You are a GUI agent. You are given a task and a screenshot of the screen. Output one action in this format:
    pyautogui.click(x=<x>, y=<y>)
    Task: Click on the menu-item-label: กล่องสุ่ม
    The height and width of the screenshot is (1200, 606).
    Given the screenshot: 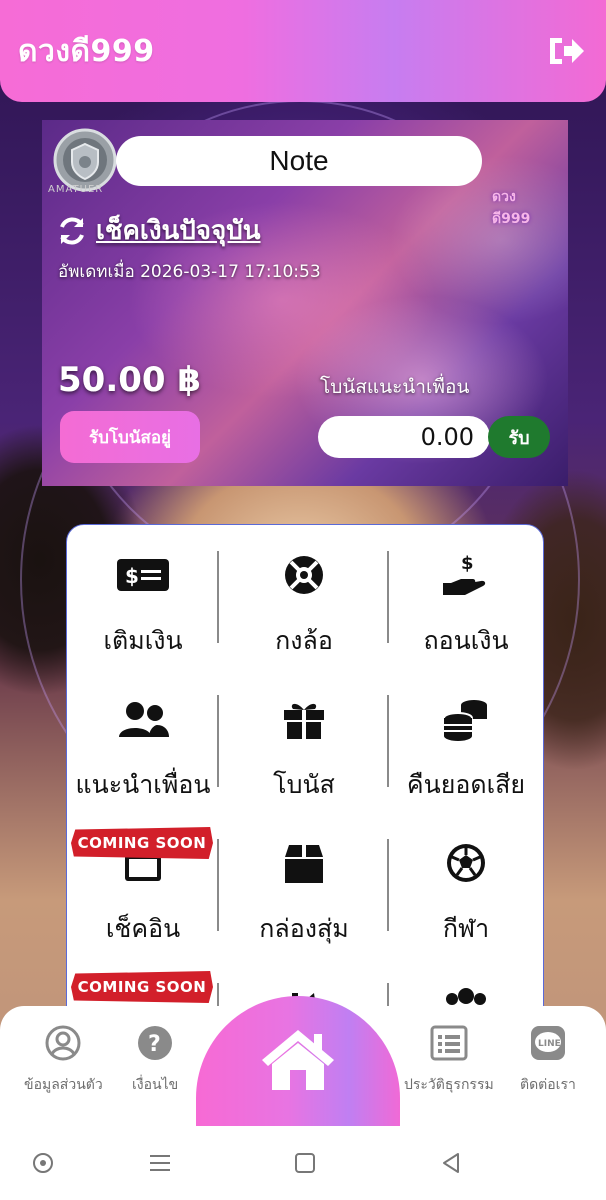 What is the action you would take?
    pyautogui.click(x=304, y=928)
    